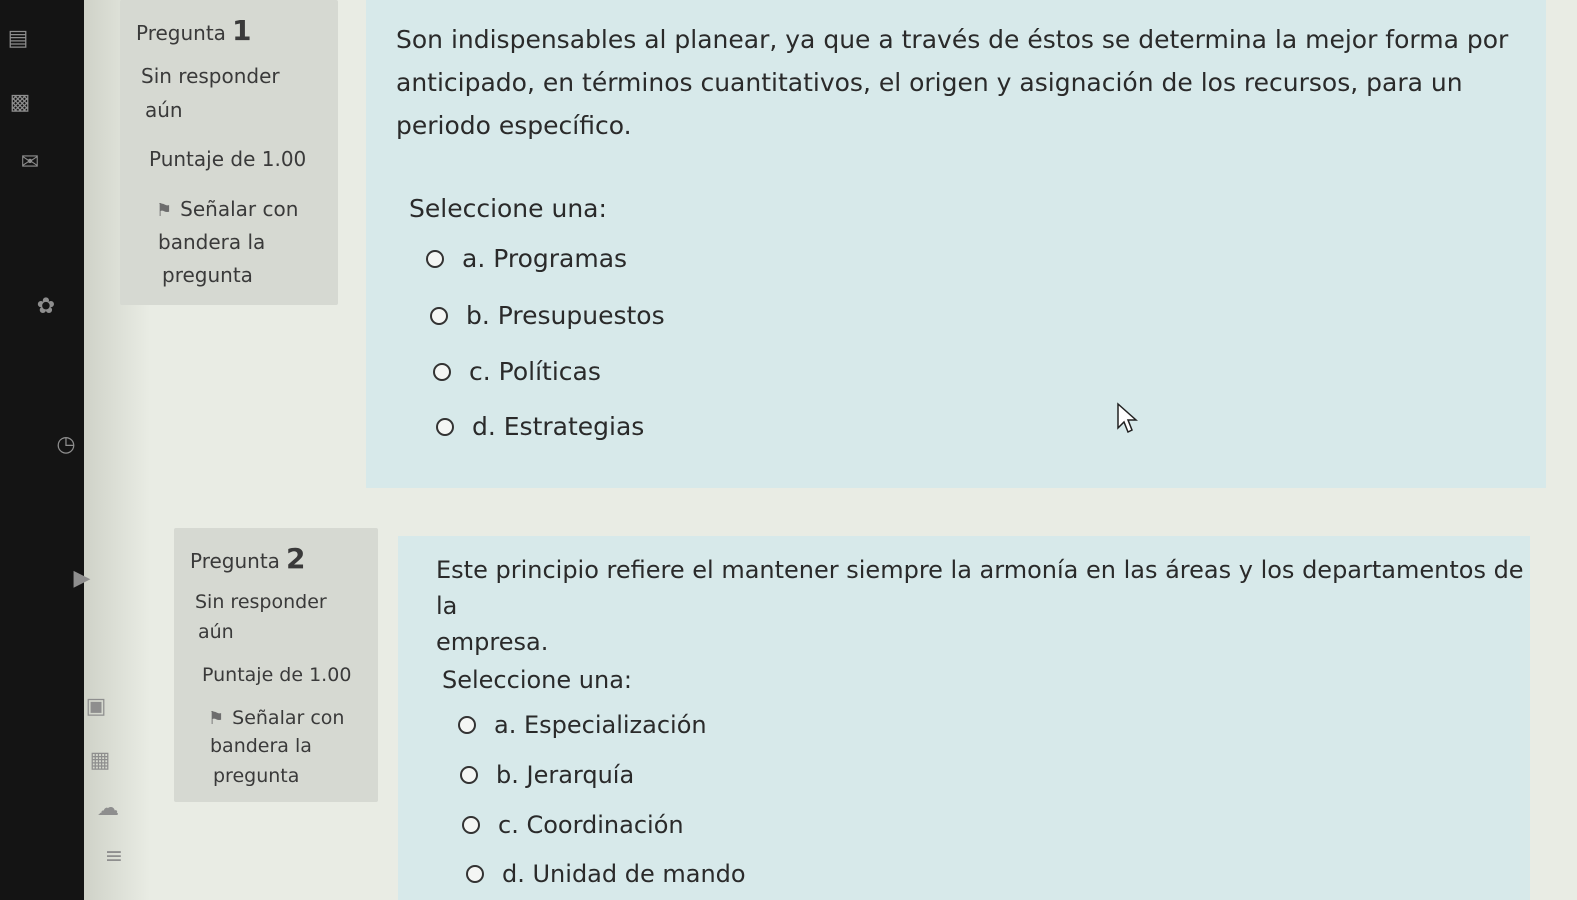  What do you see at coordinates (545, 258) in the screenshot?
I see `option-label: a. Programas` at bounding box center [545, 258].